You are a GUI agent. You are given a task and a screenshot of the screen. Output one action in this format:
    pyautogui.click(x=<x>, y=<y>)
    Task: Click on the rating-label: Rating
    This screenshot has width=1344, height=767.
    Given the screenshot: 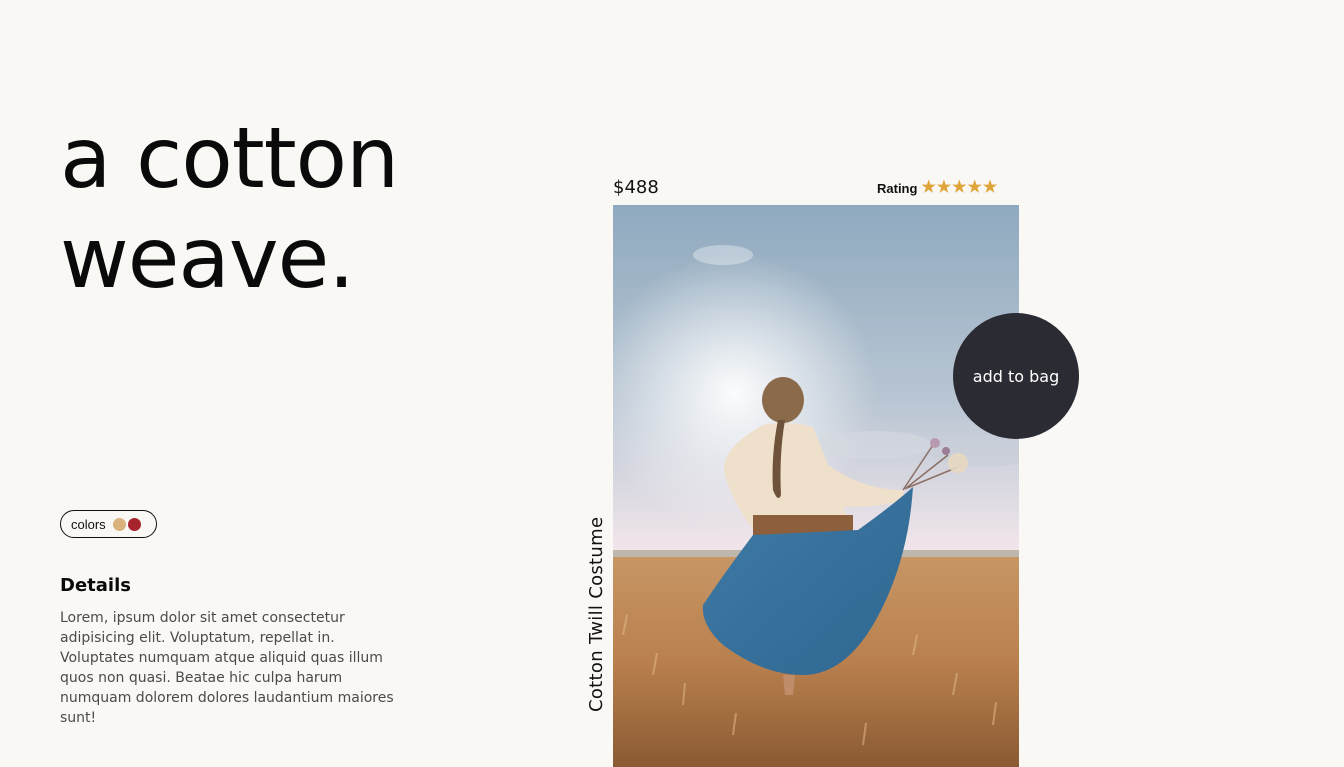 What is the action you would take?
    pyautogui.click(x=897, y=188)
    